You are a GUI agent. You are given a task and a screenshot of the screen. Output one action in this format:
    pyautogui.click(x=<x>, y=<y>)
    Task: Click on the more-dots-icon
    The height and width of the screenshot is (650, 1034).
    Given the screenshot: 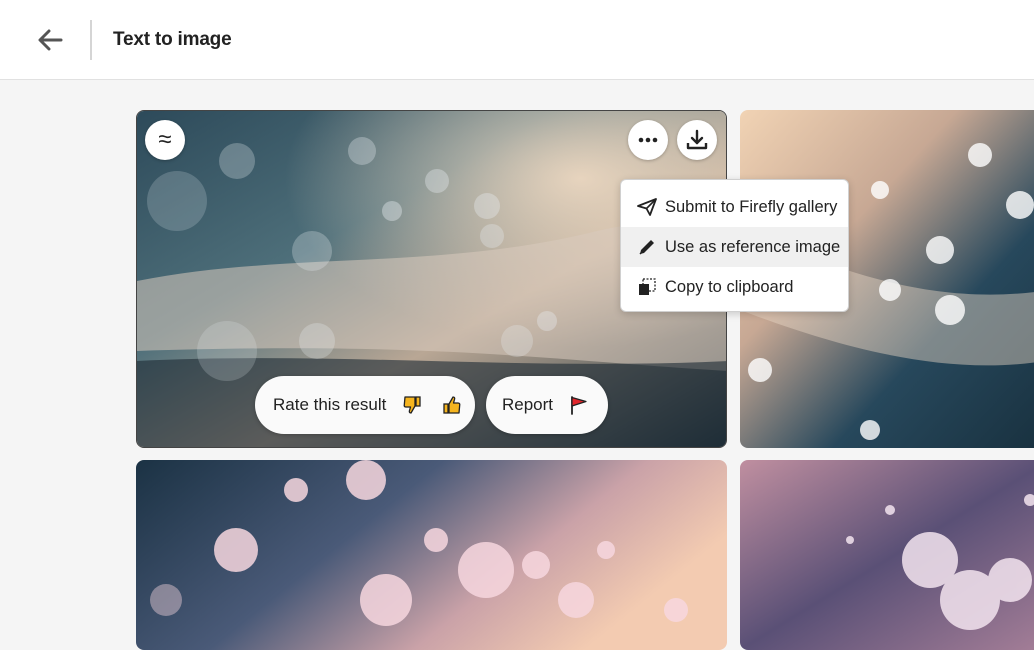 What is the action you would take?
    pyautogui.click(x=648, y=140)
    